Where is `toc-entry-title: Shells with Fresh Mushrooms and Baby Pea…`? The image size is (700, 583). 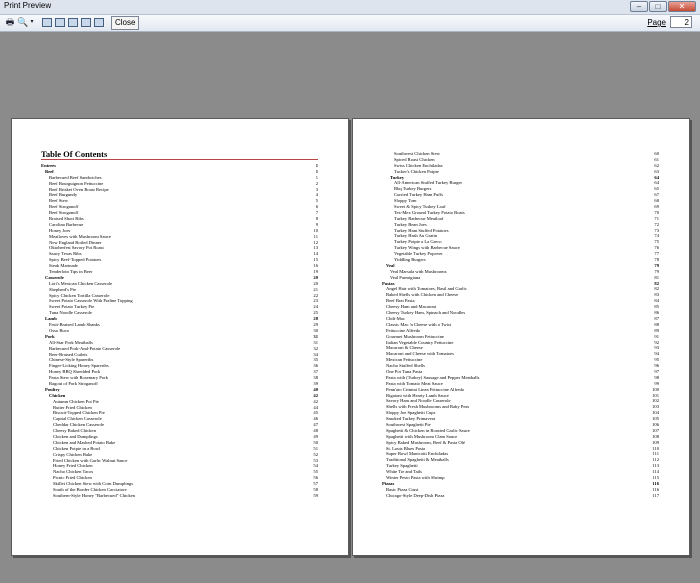
toc-entry-title: Shells with Fresh Mushrooms and Baby Pea… is located at coordinates (428, 407).